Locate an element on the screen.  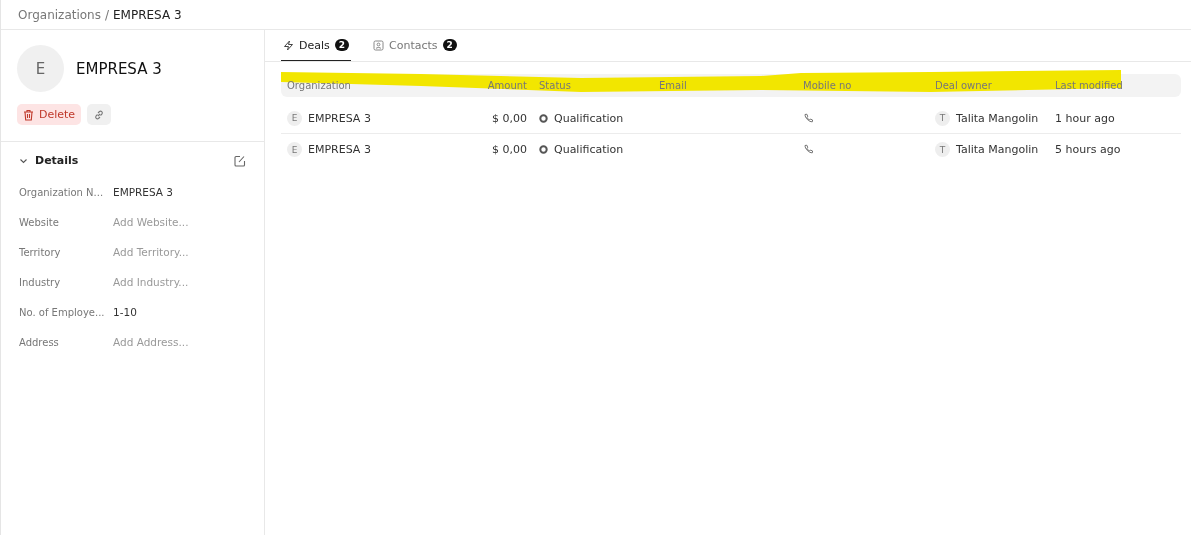
field-input: EMPRESA 3 is located at coordinates (183, 192).